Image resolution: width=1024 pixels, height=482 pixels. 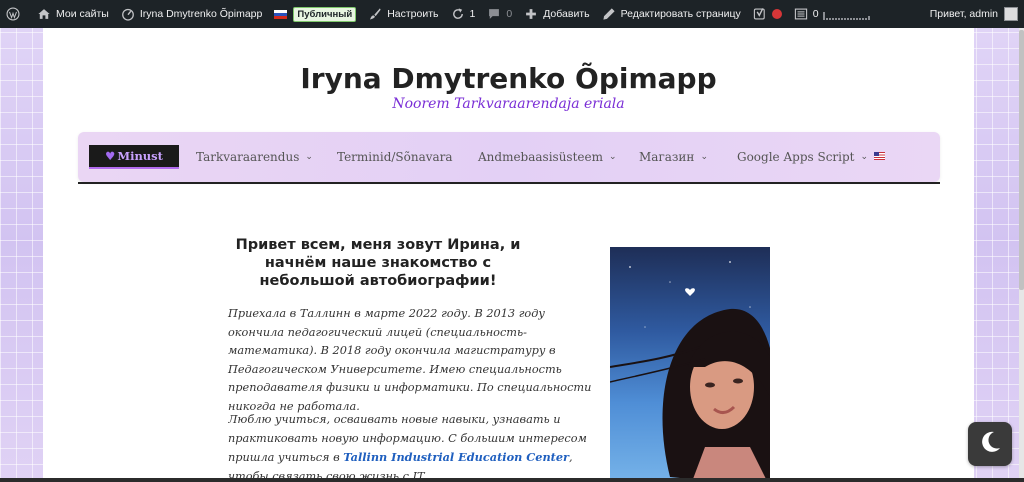 I want to click on seo-menu, so click(x=767, y=14).